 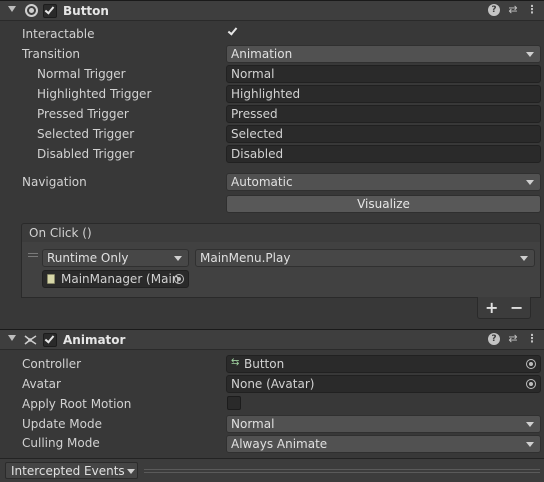 What do you see at coordinates (61, 443) in the screenshot?
I see `culling-mode-label: Culling Mode` at bounding box center [61, 443].